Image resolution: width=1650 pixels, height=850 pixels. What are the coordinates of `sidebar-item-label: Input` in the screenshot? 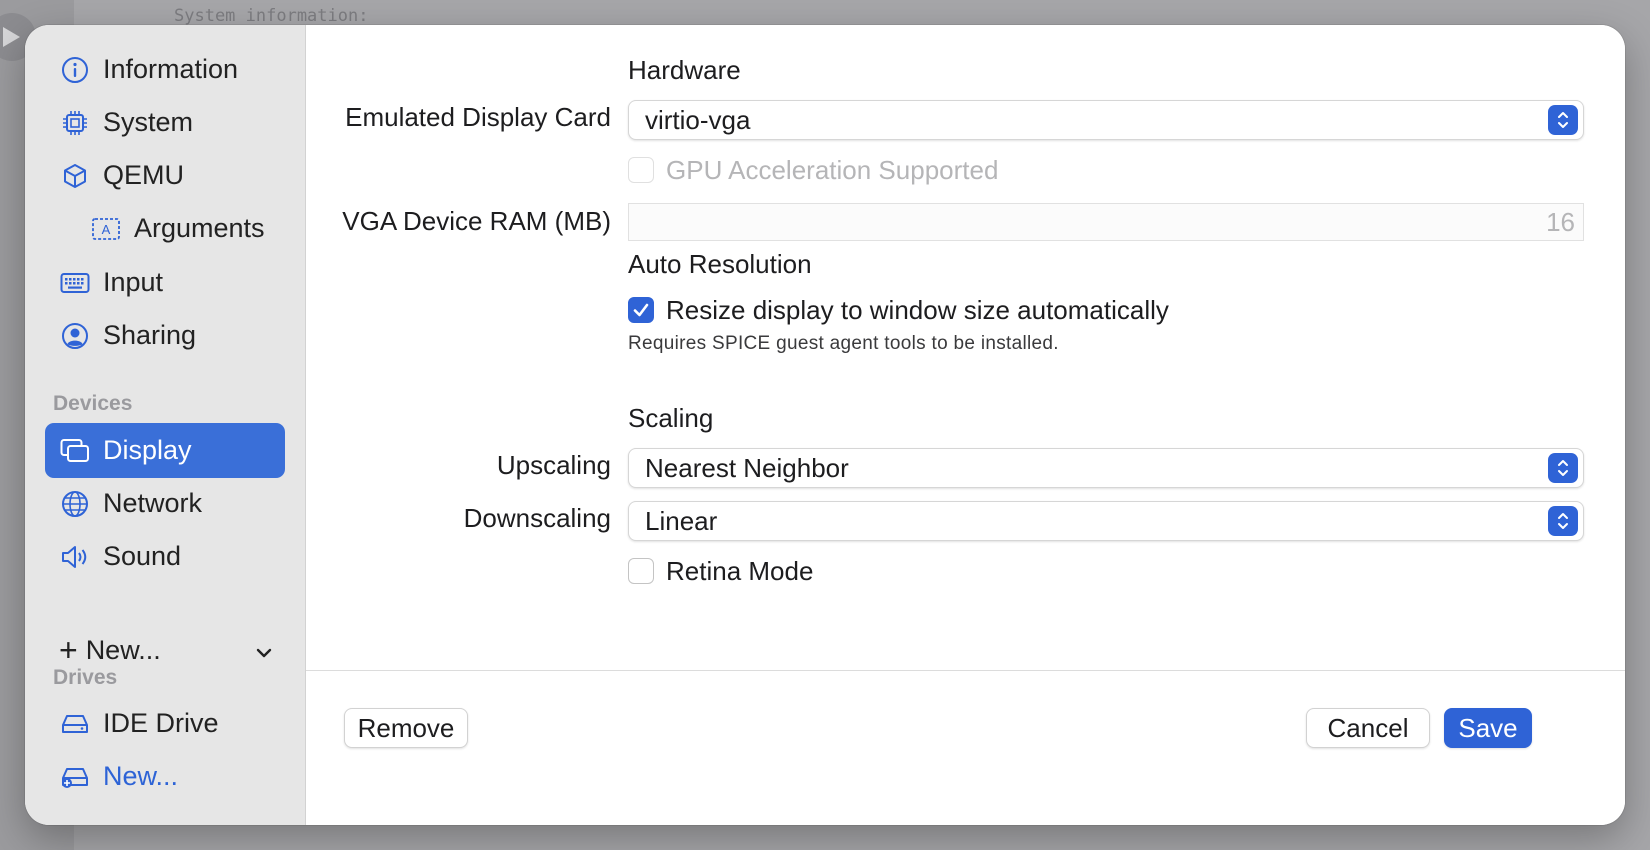 It's located at (133, 282).